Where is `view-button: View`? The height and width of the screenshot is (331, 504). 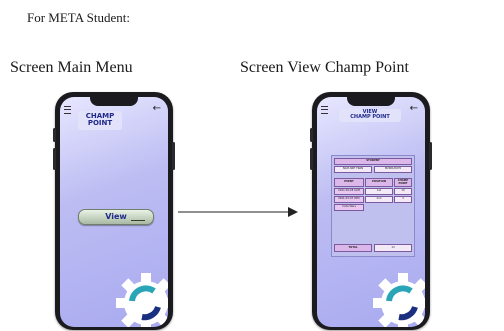 view-button: View is located at coordinates (116, 217).